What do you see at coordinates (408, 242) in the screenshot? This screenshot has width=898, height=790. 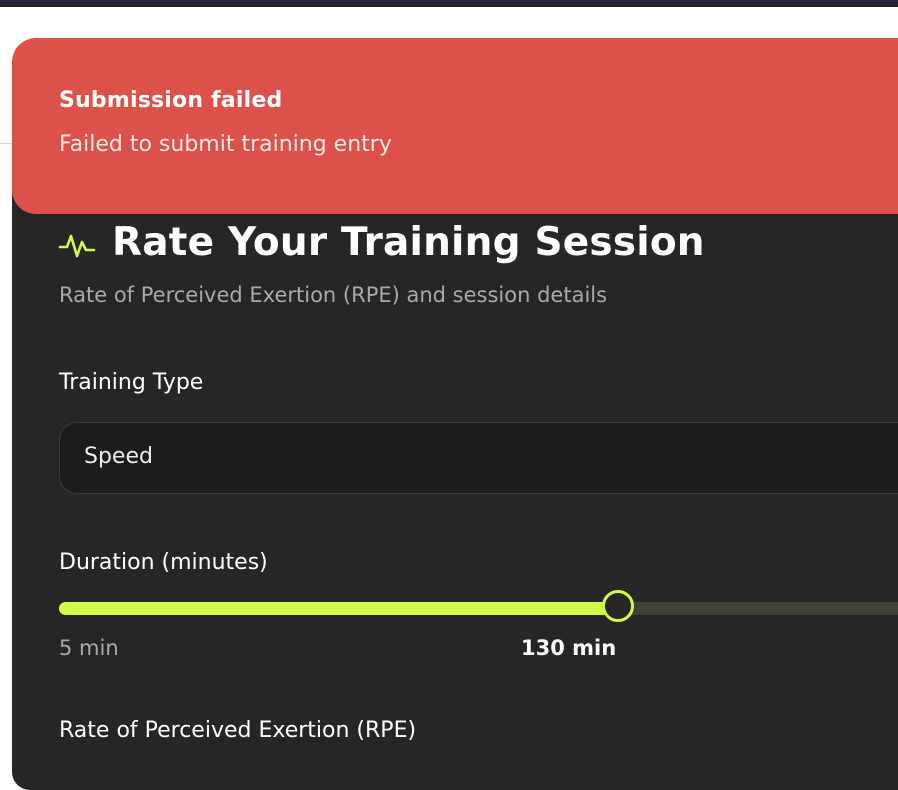 I see `card-title: Rate Your Training Session` at bounding box center [408, 242].